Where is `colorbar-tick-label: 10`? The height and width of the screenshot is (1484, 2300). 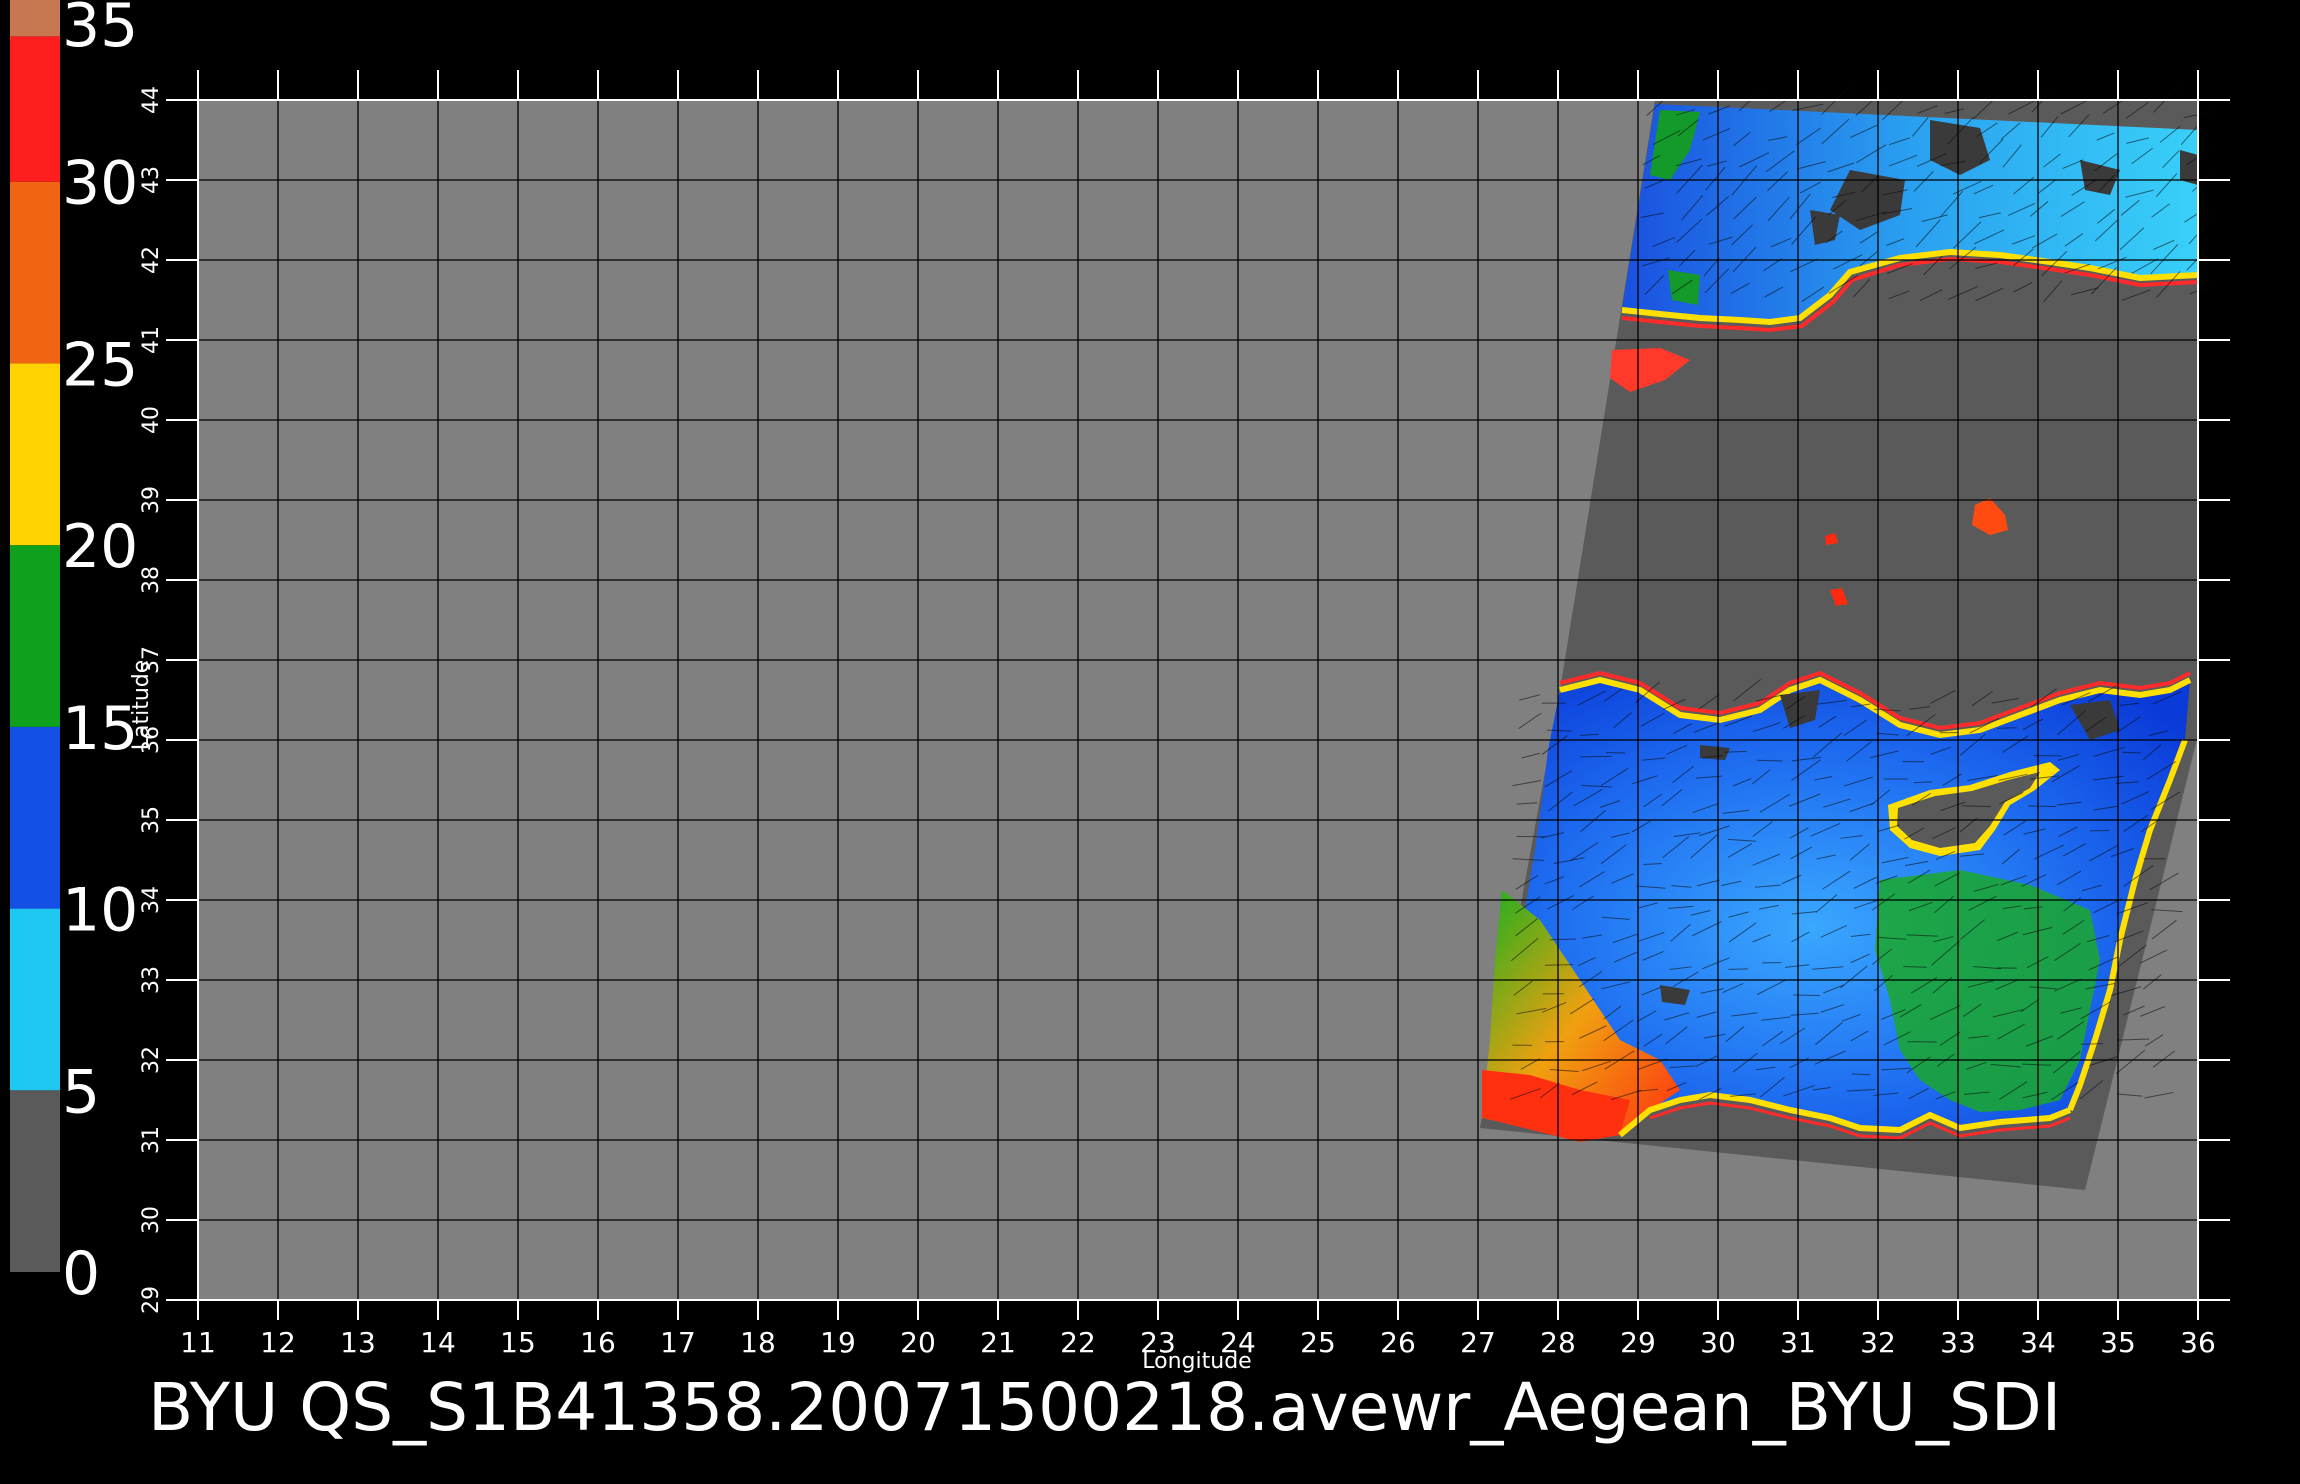 colorbar-tick-label: 10 is located at coordinates (100, 911).